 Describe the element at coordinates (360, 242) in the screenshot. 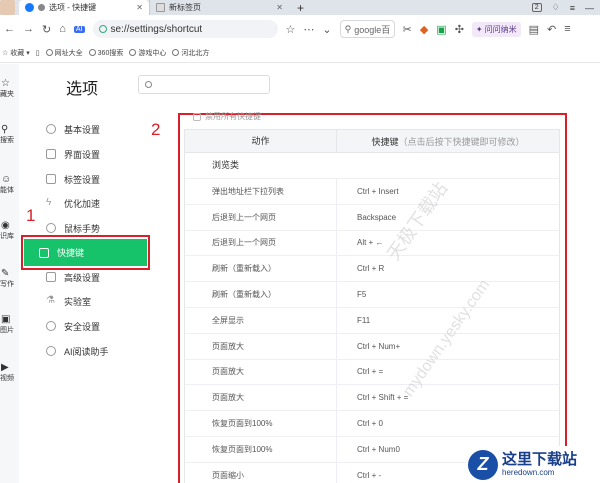

I see `row-shortcut-key: Alt + ←` at that location.